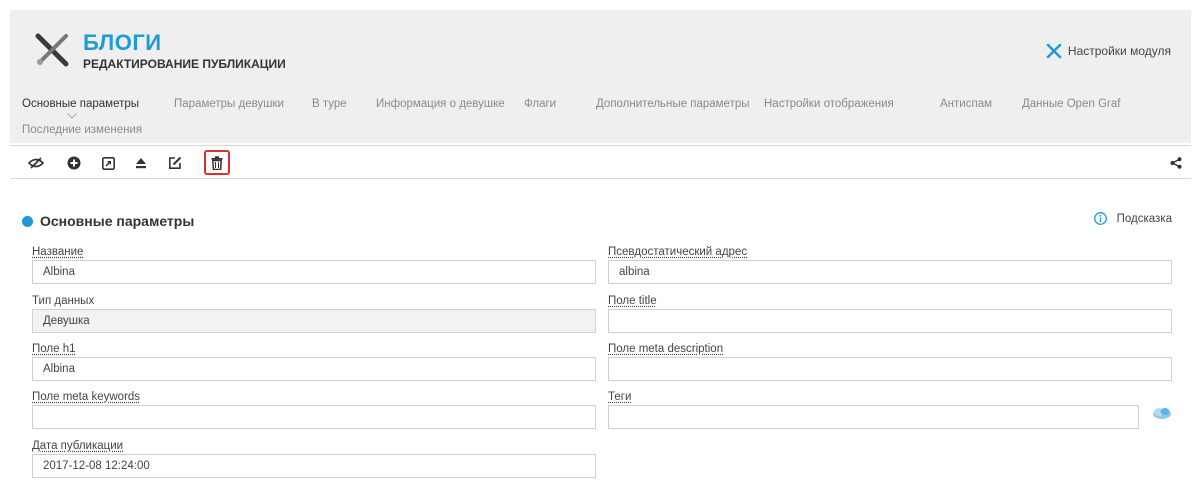  I want to click on title-field-label: Поле title, so click(632, 301).